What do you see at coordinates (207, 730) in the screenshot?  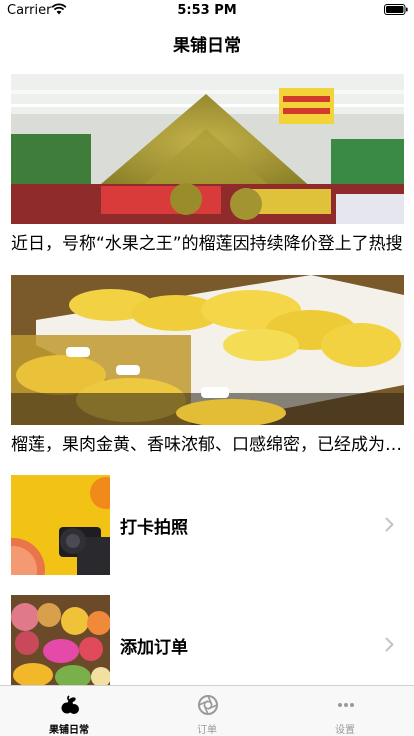 I see `tab-label: 订单` at bounding box center [207, 730].